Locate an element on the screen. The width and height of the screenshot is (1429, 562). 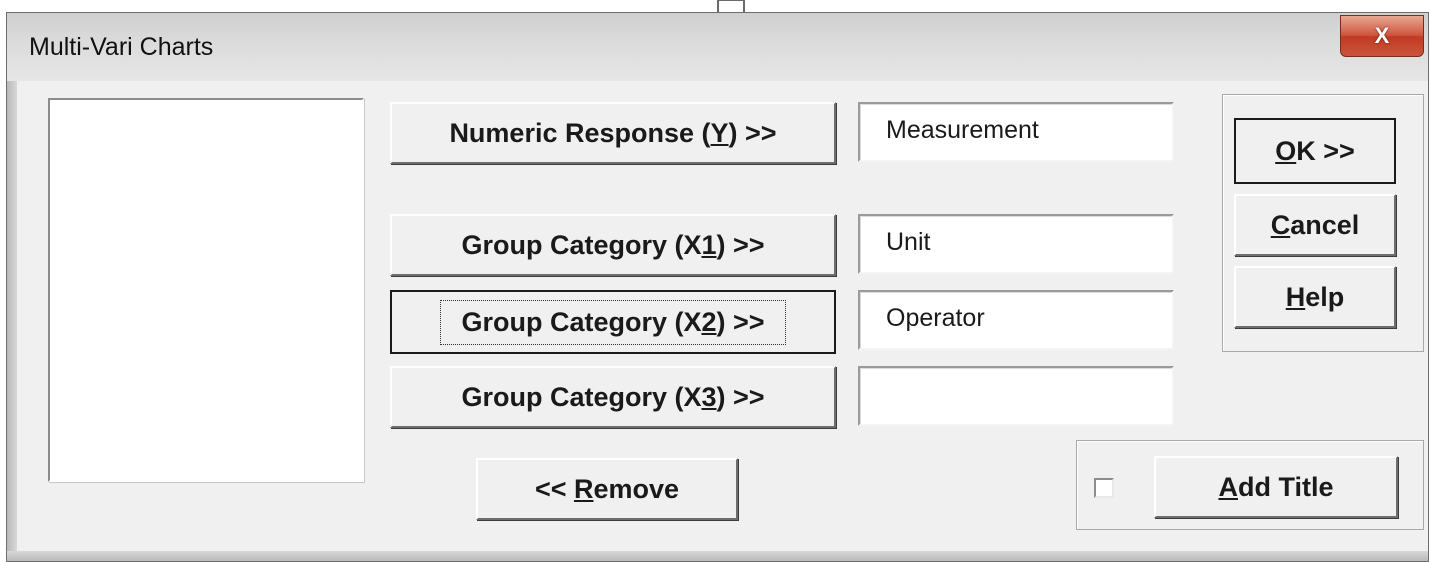
window-title: Multi-Vari Charts is located at coordinates (121, 47).